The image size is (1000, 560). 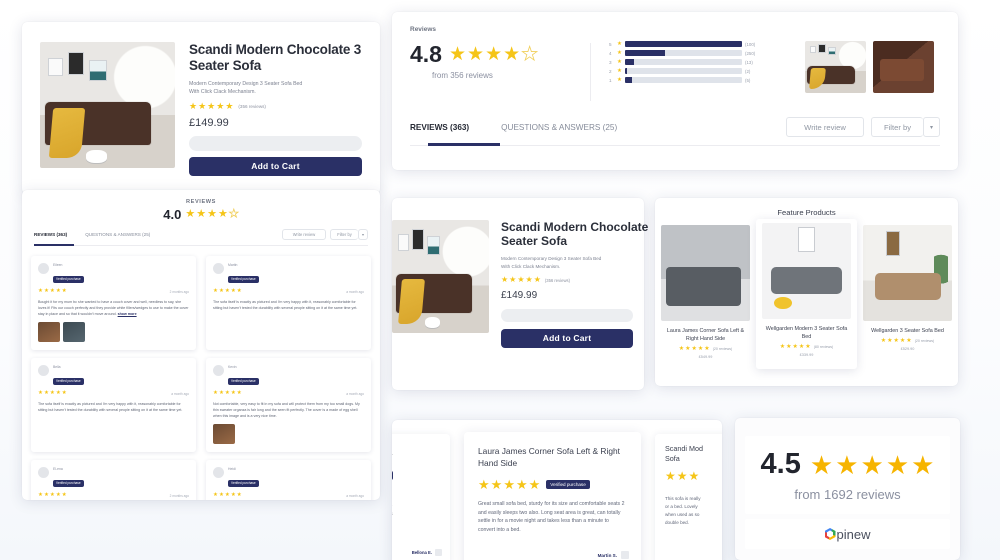 I want to click on reviews-panel-heading: Reviews, so click(x=423, y=29).